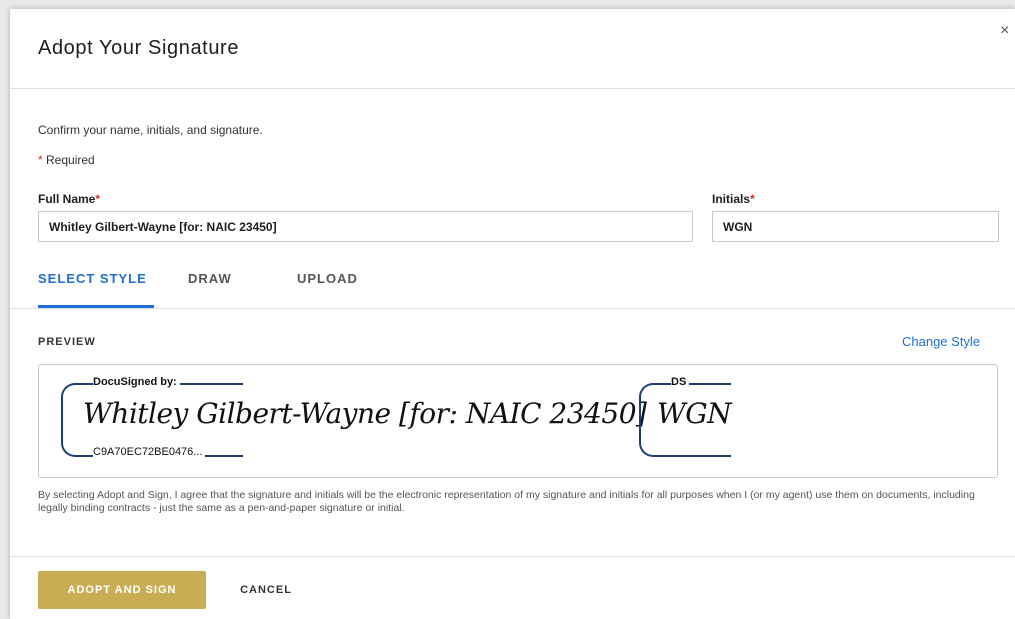 Image resolution: width=1015 pixels, height=619 pixels. What do you see at coordinates (855, 226) in the screenshot?
I see `initials-input` at bounding box center [855, 226].